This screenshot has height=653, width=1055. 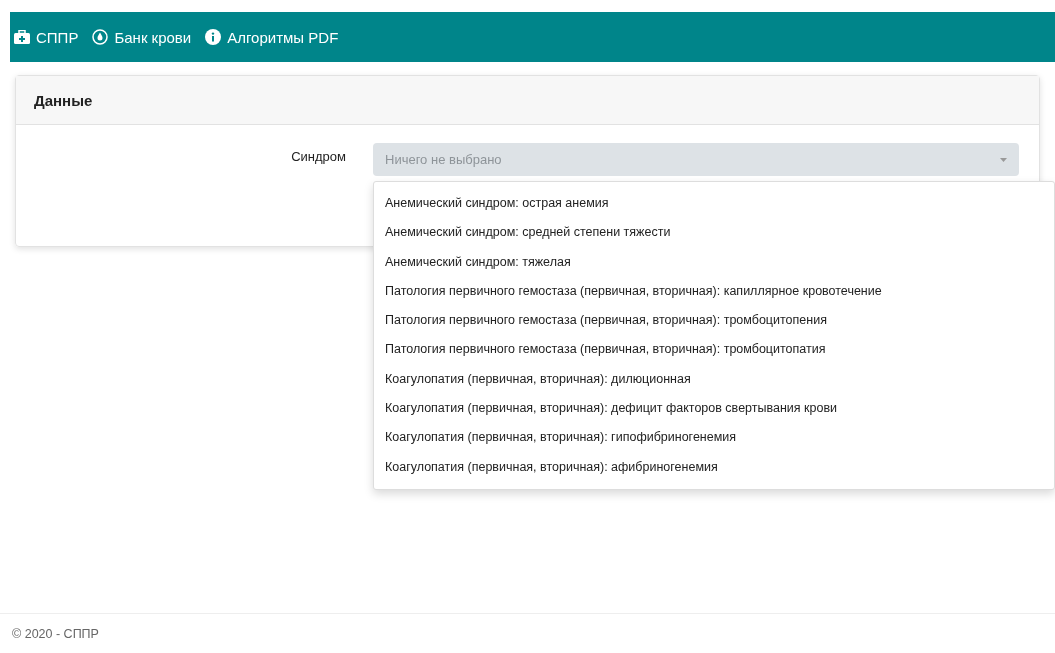 What do you see at coordinates (55, 633) in the screenshot?
I see `footer-text: © 2020 - СППР` at bounding box center [55, 633].